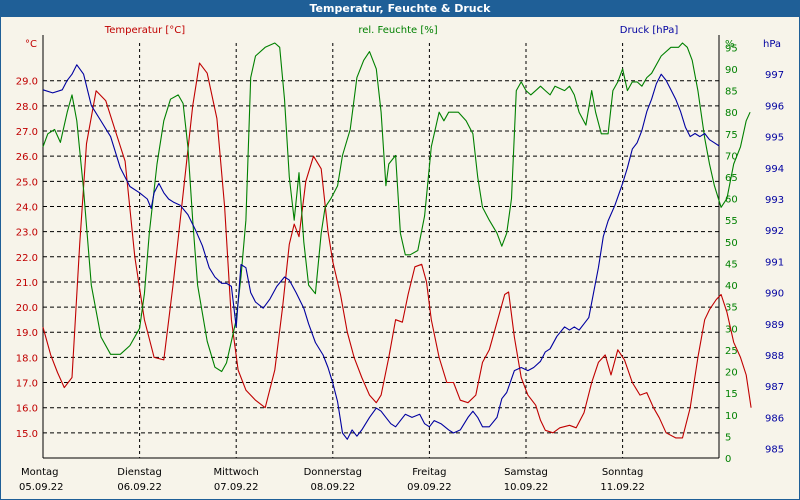  I want to click on temperature-axis-title: Temperatur [°C], so click(144, 30).